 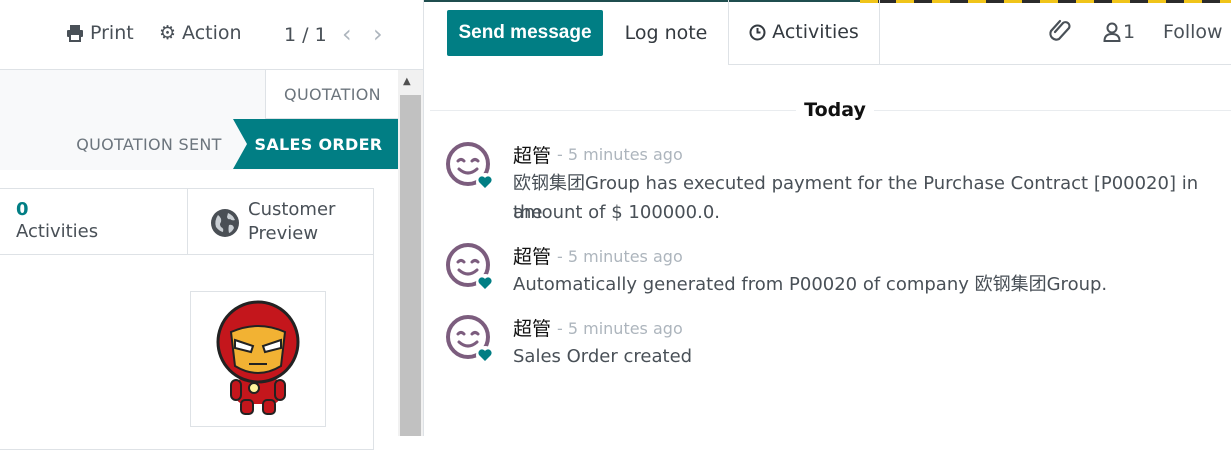 I want to click on activities-button: Activities, so click(x=804, y=32).